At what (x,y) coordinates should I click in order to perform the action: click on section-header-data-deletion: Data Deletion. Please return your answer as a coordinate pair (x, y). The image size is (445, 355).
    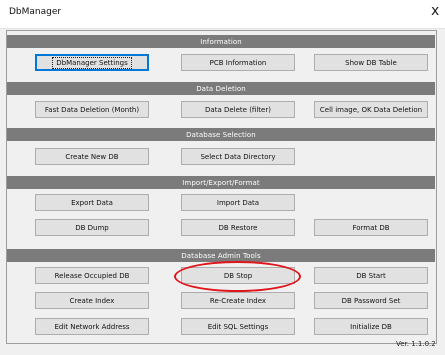
    Looking at the image, I should click on (221, 88).